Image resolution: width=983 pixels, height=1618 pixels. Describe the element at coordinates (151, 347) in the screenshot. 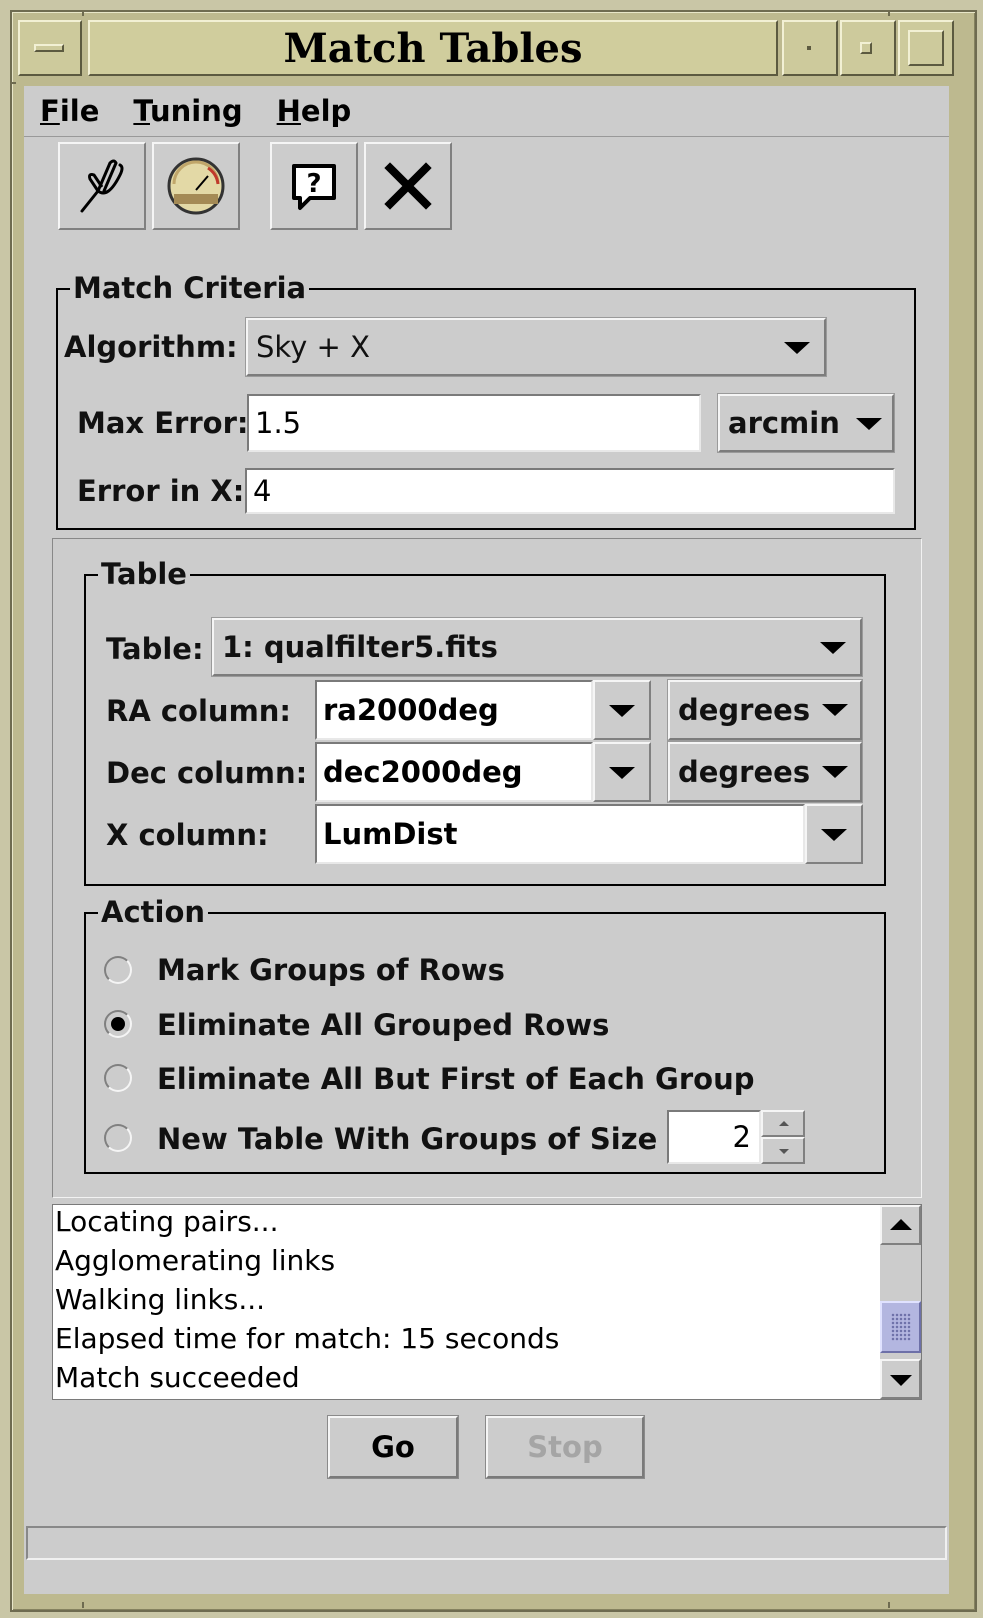

I see `algorithm-label: Algorithm:` at that location.